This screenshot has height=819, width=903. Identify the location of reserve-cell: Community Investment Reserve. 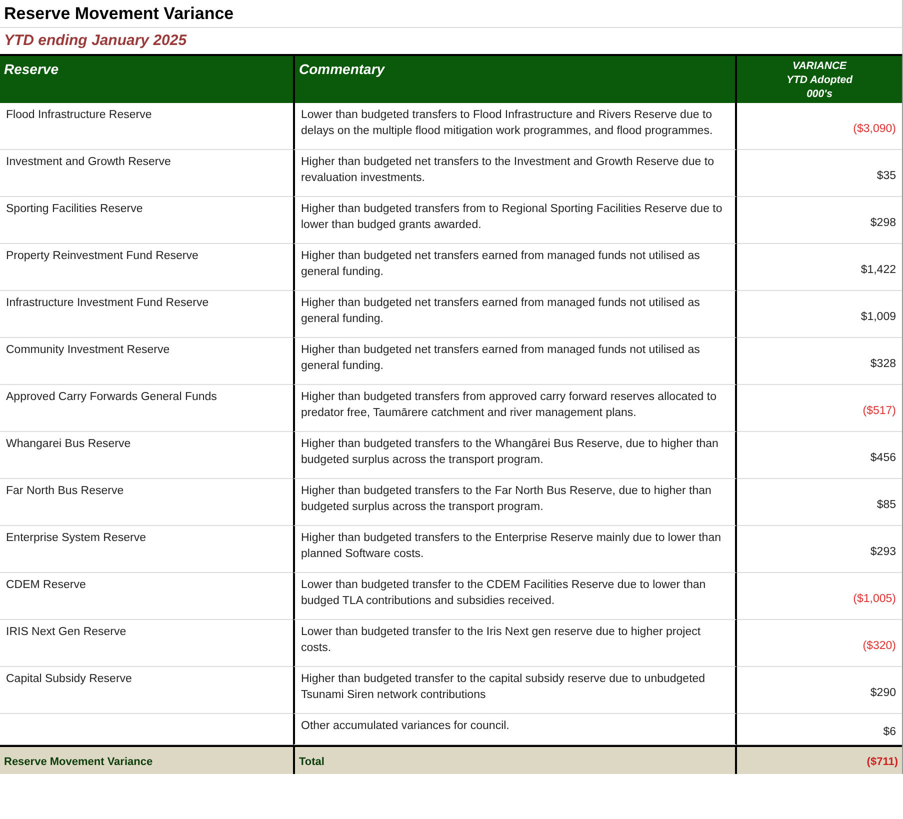
(146, 361).